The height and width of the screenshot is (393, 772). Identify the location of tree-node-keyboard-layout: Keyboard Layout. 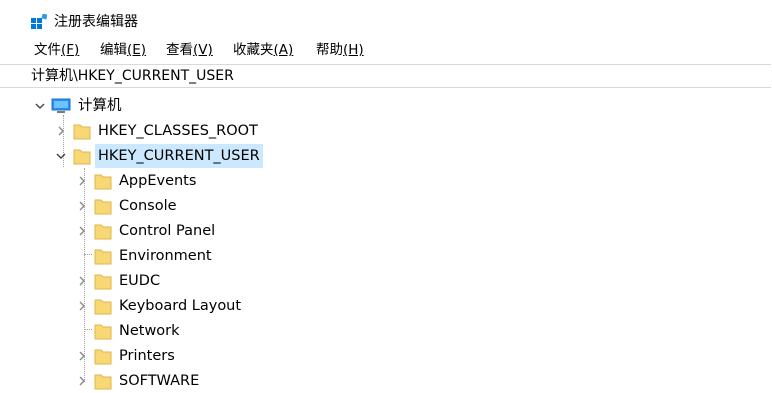
(150, 306).